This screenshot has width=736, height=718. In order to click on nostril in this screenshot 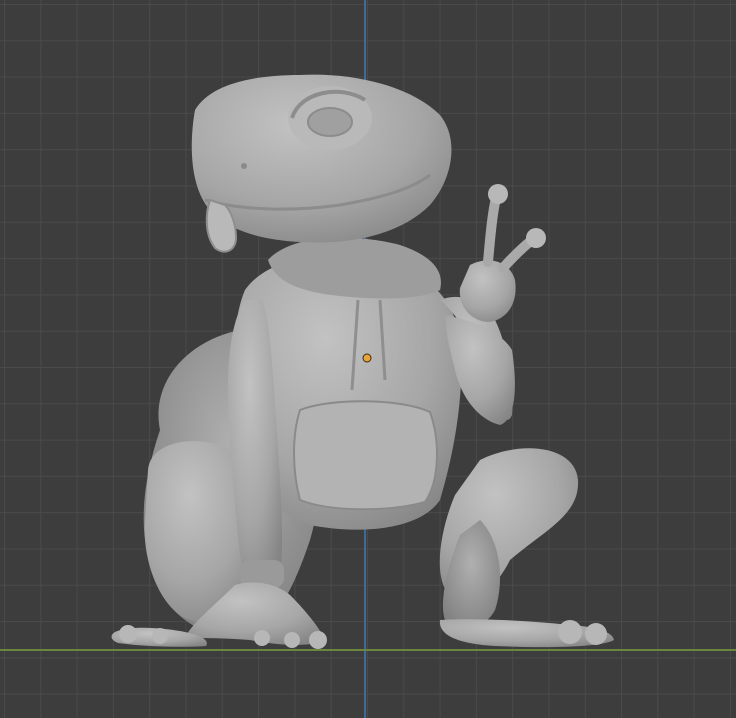, I will do `click(244, 166)`.